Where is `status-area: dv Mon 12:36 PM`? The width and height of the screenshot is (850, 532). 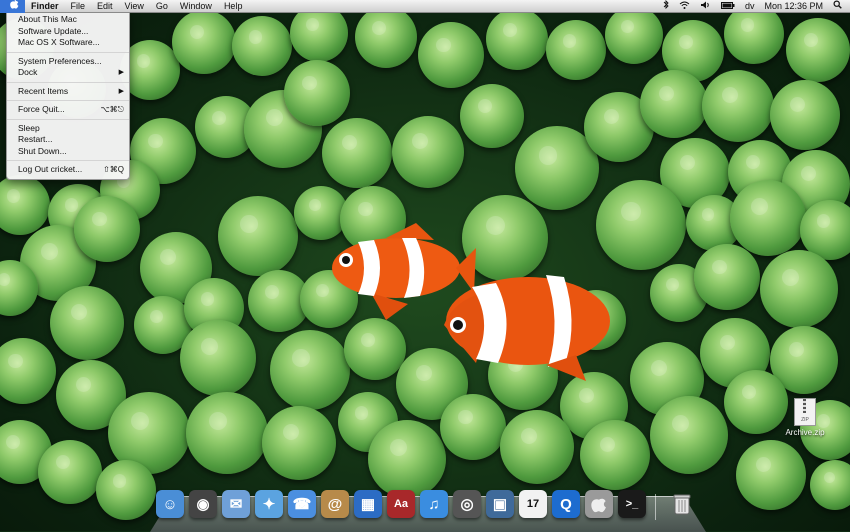 status-area: dv Mon 12:36 PM is located at coordinates (754, 6).